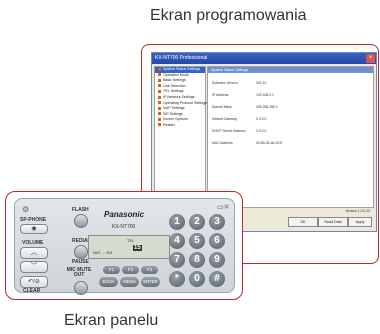 The image size is (380, 334). Describe the element at coordinates (217, 260) in the screenshot. I see `key-9: 9` at that location.